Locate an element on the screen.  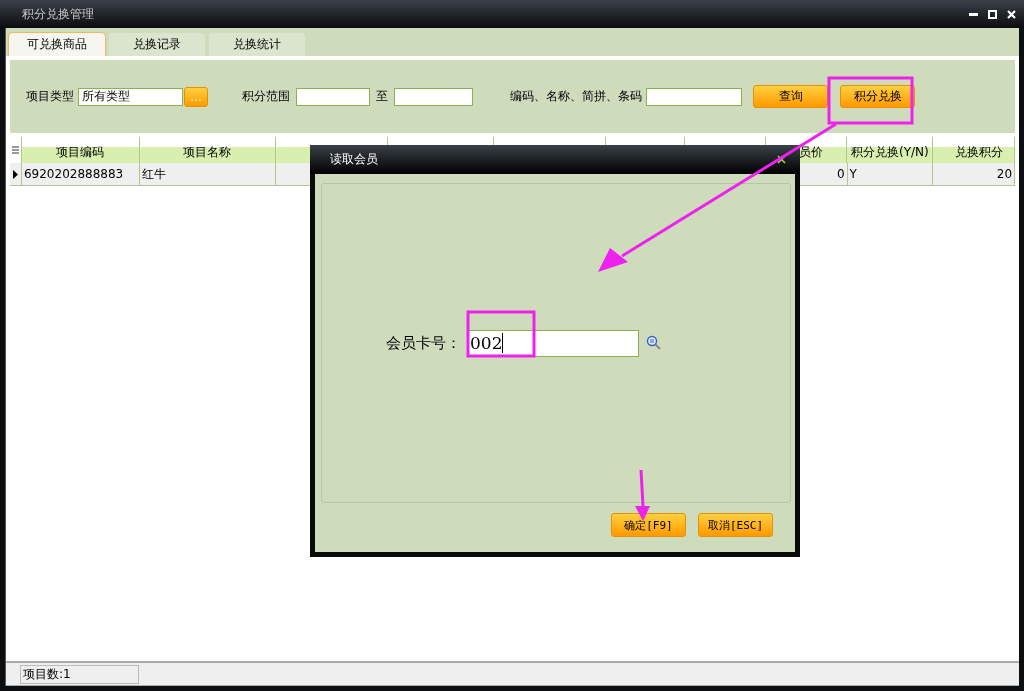
minimize-icon is located at coordinates (973, 14).